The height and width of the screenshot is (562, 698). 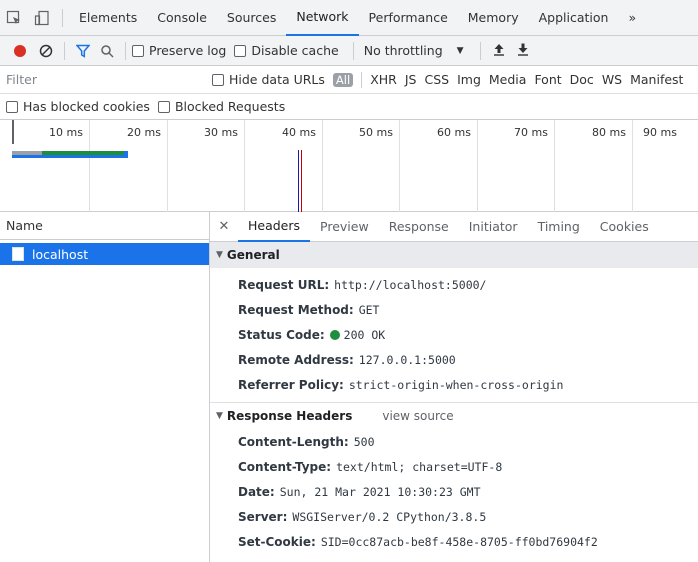 I want to click on request-method-row: Request Method: GET, so click(x=454, y=309).